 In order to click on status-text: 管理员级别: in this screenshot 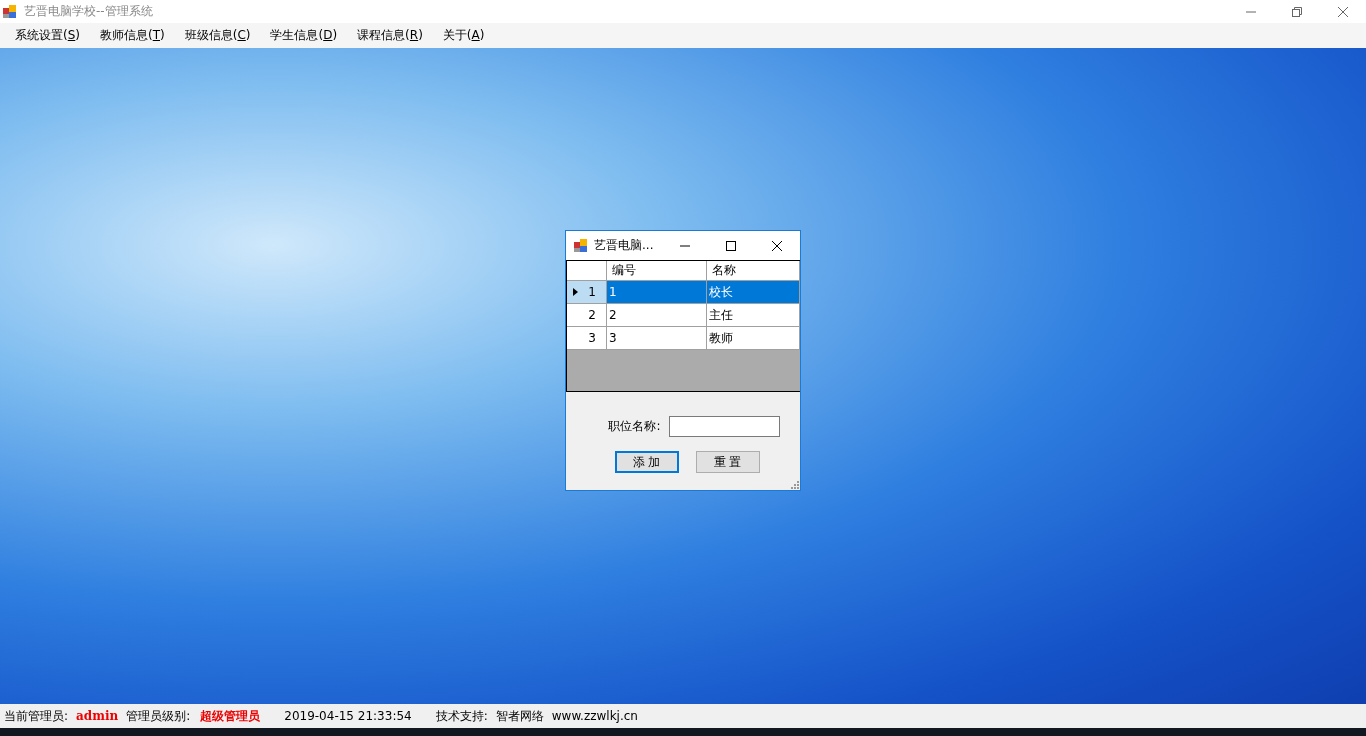, I will do `click(158, 716)`.